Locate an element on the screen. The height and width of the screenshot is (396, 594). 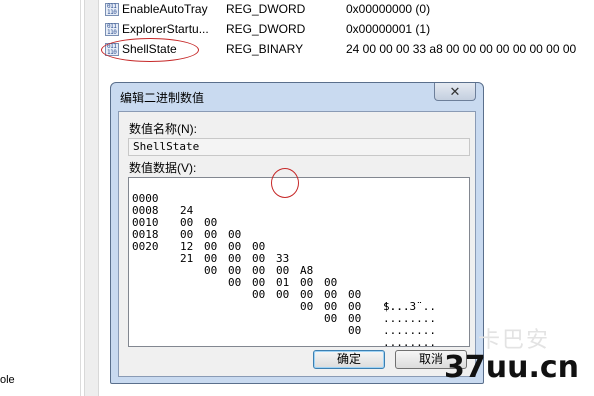
dialog-title: 编辑二进制数值 is located at coordinates (162, 98).